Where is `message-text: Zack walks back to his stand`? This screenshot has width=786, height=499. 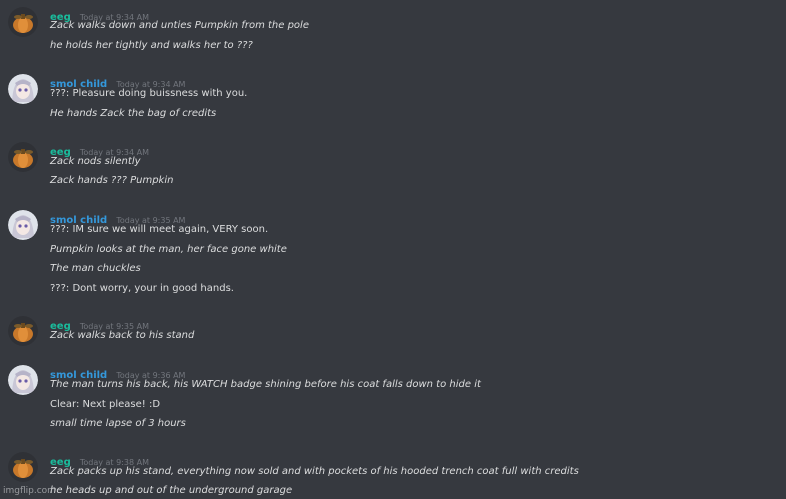
message-text: Zack walks back to his stand is located at coordinates (122, 335).